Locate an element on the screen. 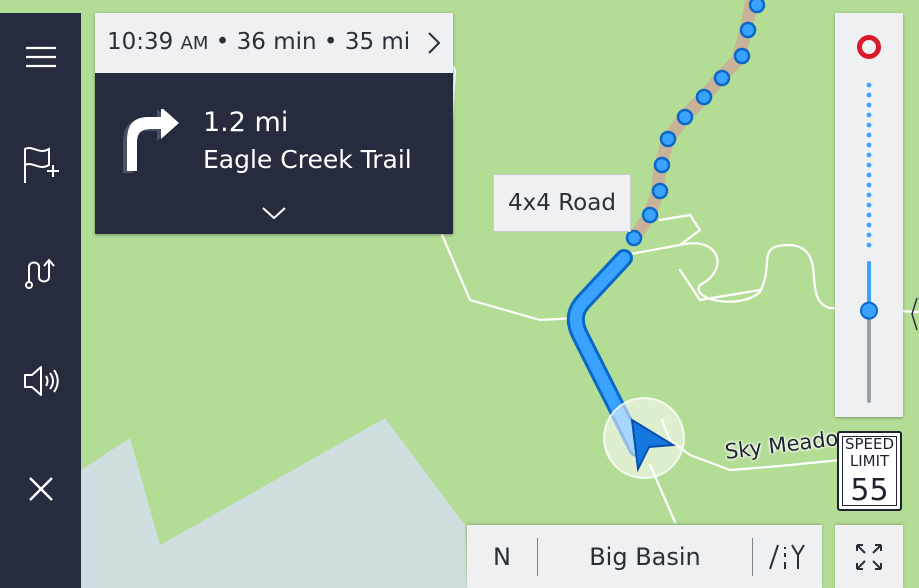 The width and height of the screenshot is (919, 588). add-waypoint-flag-icon is located at coordinates (41, 165).